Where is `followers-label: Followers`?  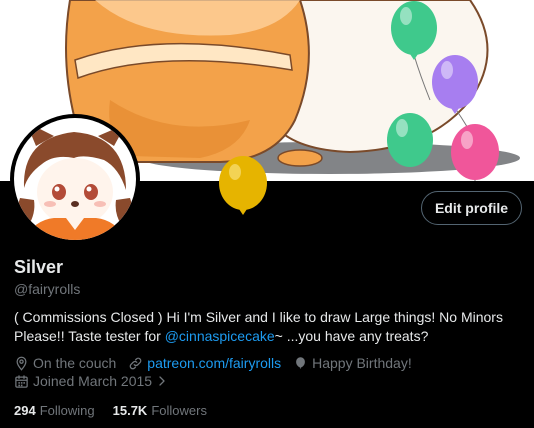 followers-label: Followers is located at coordinates (179, 410).